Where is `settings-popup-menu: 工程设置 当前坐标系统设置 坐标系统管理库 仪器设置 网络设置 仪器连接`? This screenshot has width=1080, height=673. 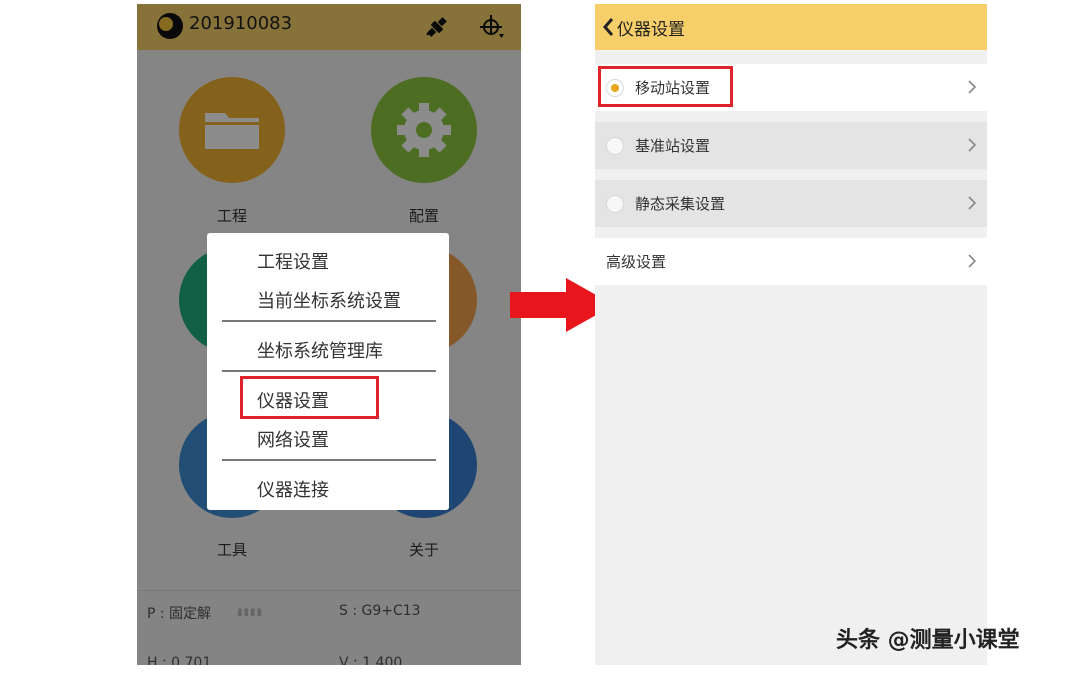 settings-popup-menu: 工程设置 当前坐标系统设置 坐标系统管理库 仪器设置 网络设置 仪器连接 is located at coordinates (328, 371).